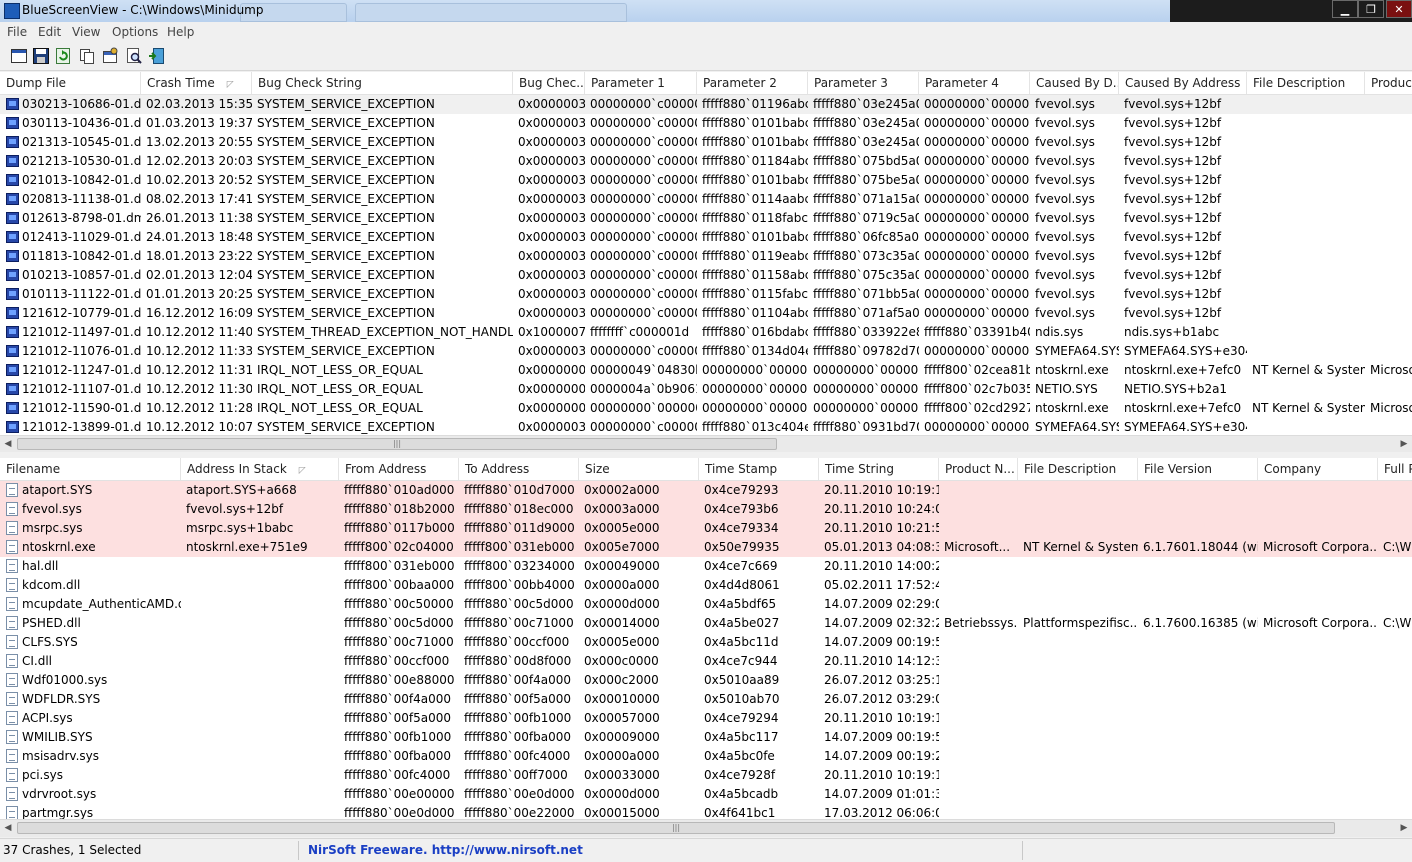 The width and height of the screenshot is (1412, 862). What do you see at coordinates (1395, 585) in the screenshot?
I see `cell-full-p` at bounding box center [1395, 585].